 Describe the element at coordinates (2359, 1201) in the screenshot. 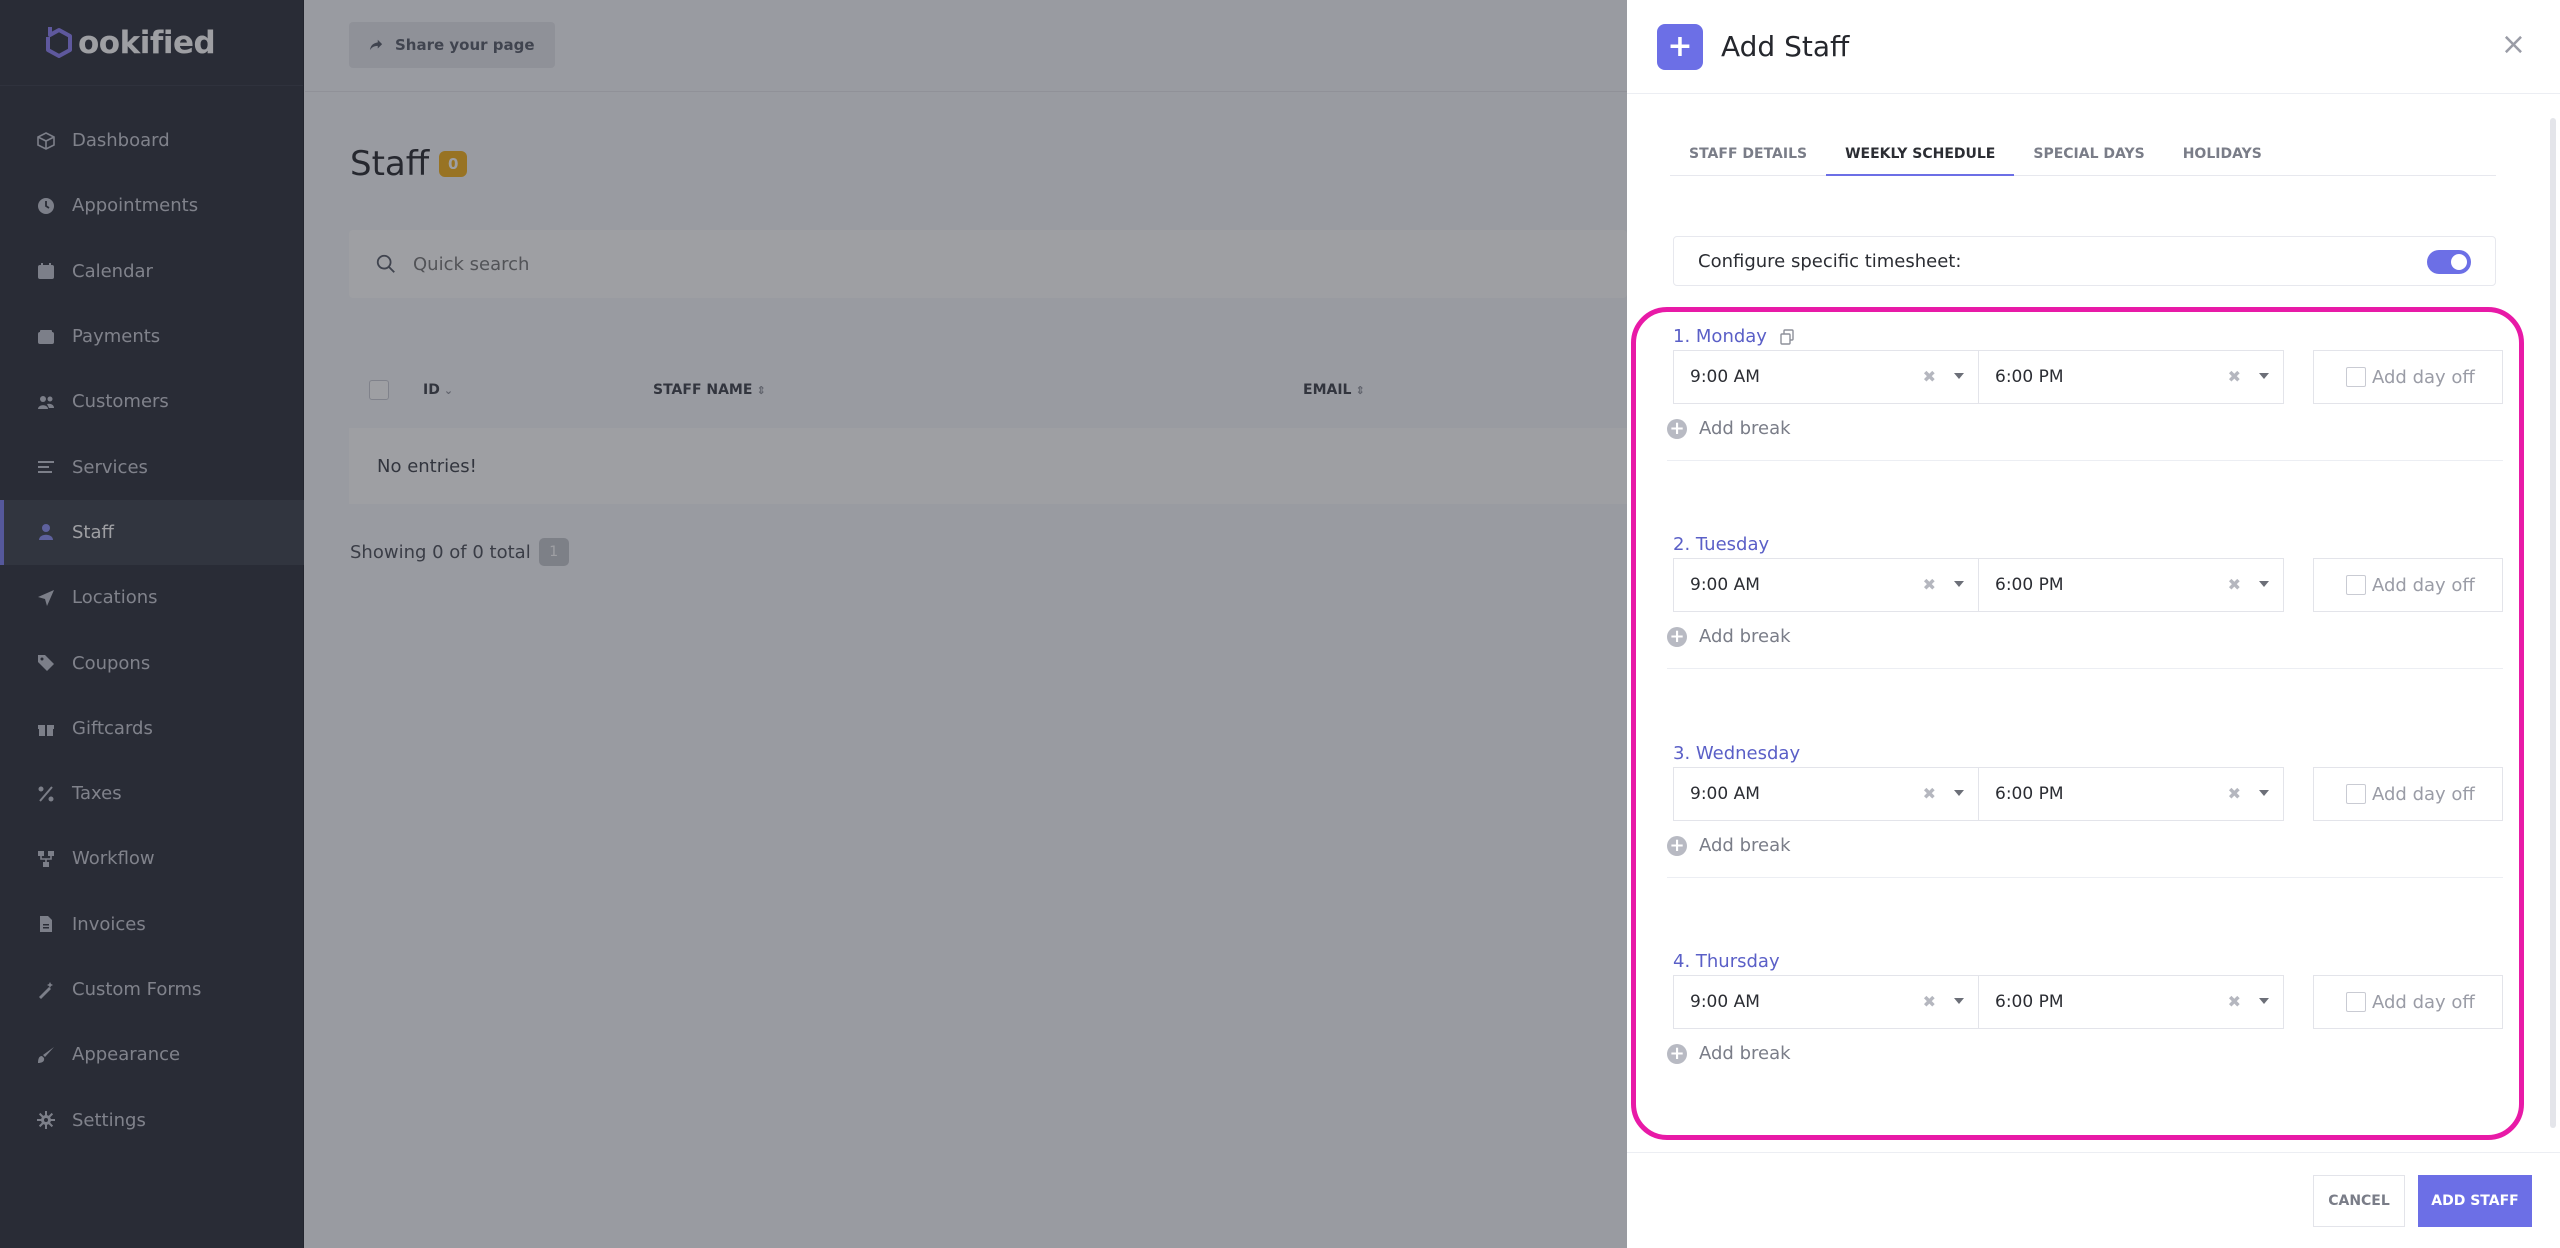

I see `cancel-button: CANCEL` at that location.